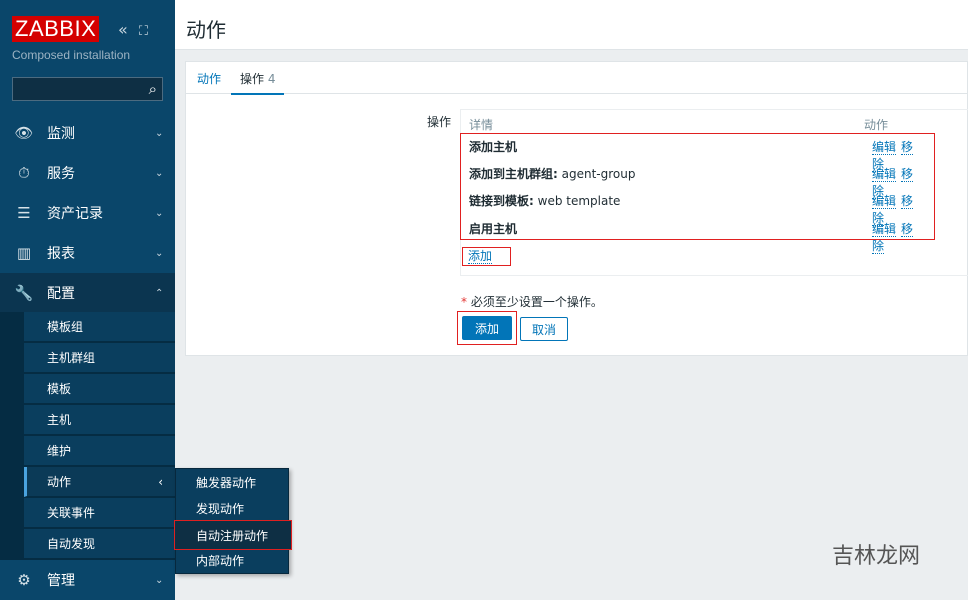 The height and width of the screenshot is (600, 968). Describe the element at coordinates (232, 482) in the screenshot. I see `flyout-trigger-actions: 触发器动作` at that location.